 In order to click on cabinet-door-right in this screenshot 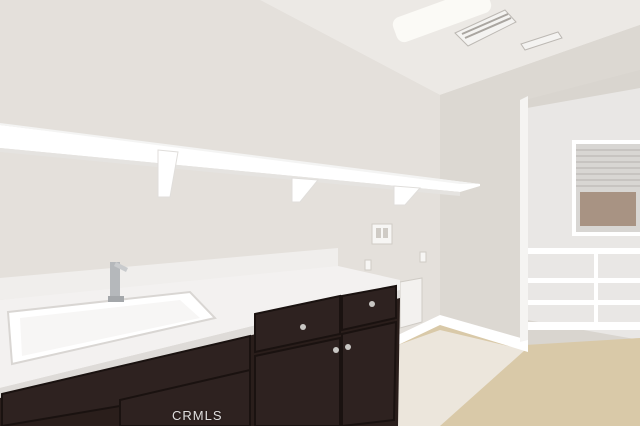, I will do `click(369, 373)`.